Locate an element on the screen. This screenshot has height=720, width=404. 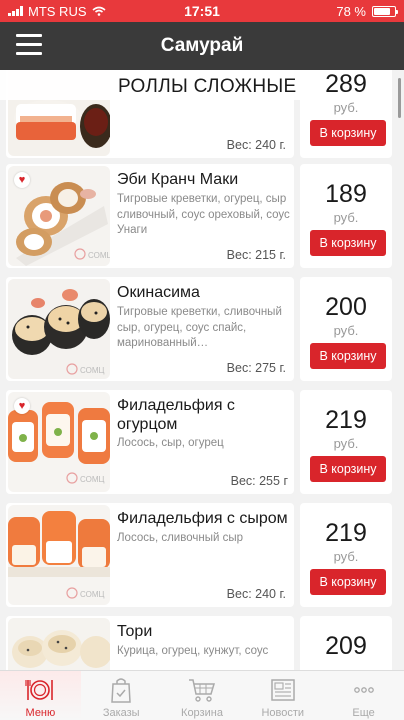
price-box: 289 руб. В корзину is located at coordinates (346, 114).